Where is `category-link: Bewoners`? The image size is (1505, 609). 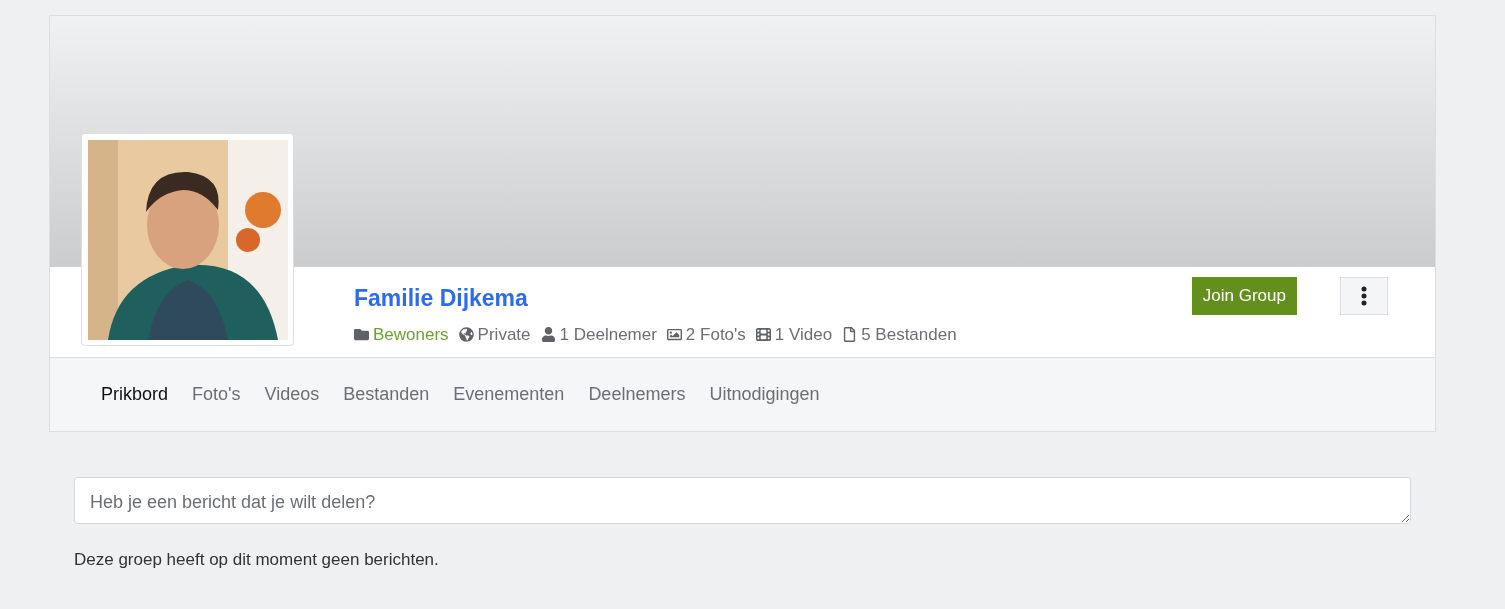
category-link: Bewoners is located at coordinates (411, 335).